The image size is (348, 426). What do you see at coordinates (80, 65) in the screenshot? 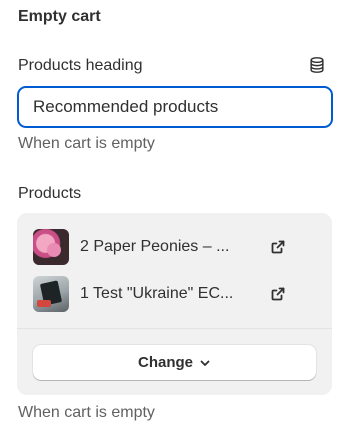
I see `products-heading-label: Products heading` at bounding box center [80, 65].